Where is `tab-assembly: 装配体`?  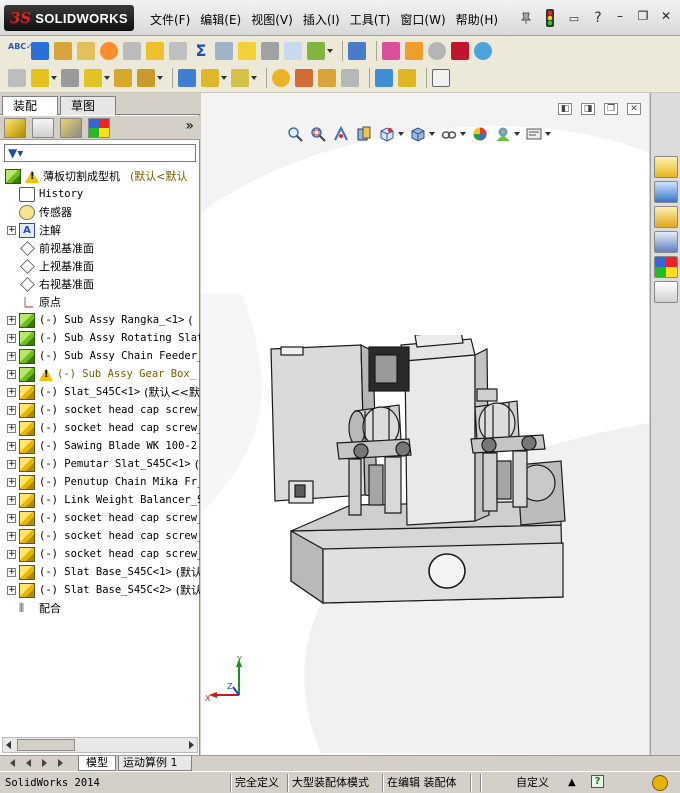 tab-assembly: 装配体 is located at coordinates (30, 113).